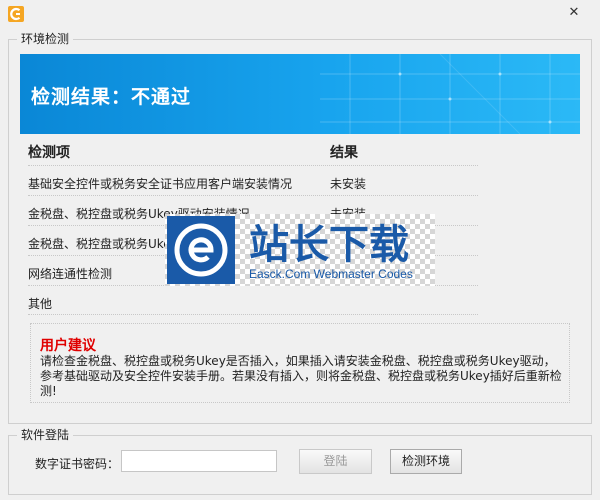 The image size is (600, 500). I want to click on title-bar: ✕, so click(300, 15).